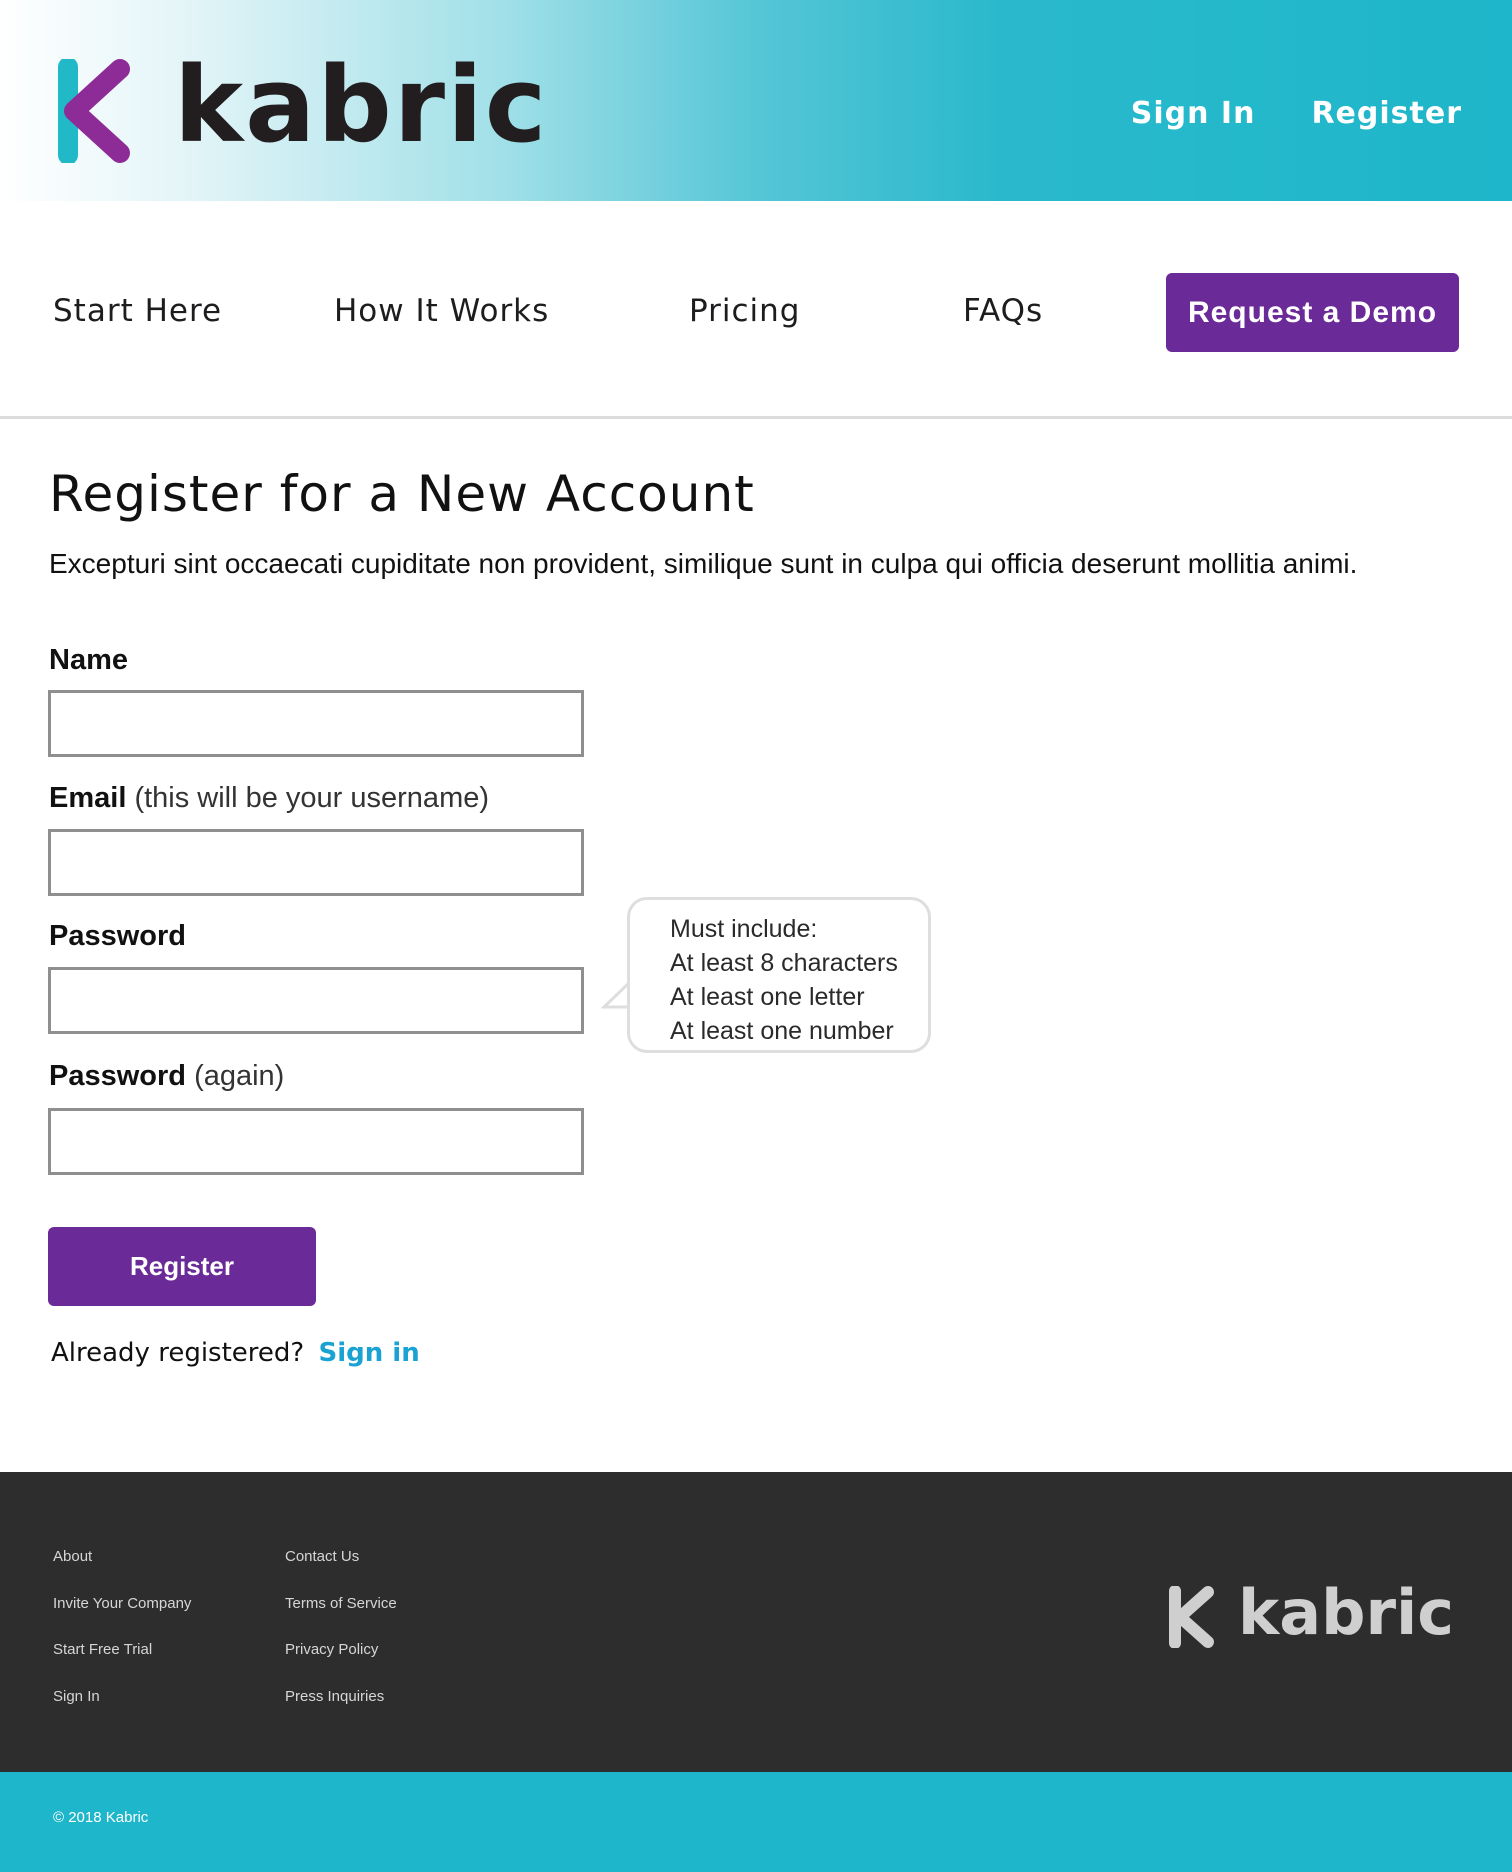  Describe the element at coordinates (102, 1649) in the screenshot. I see `footer-free-trial-link: Start Free Trial` at that location.